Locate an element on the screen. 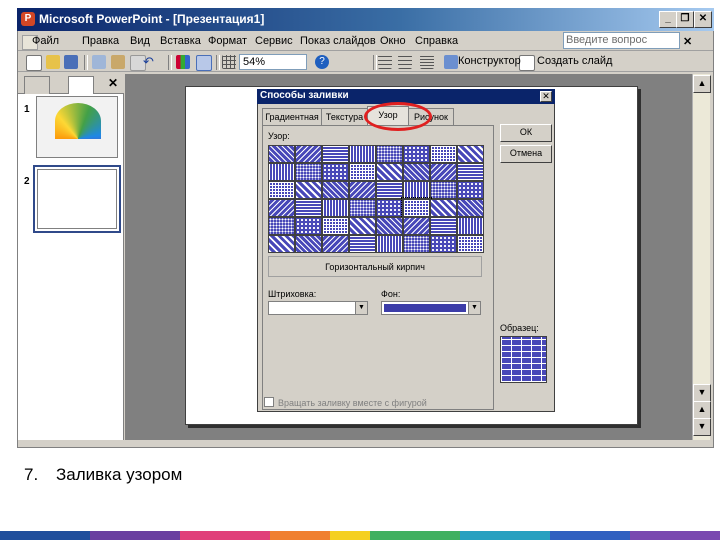 The height and width of the screenshot is (540, 720). new-slide-button: Создать слайд is located at coordinates (574, 61).